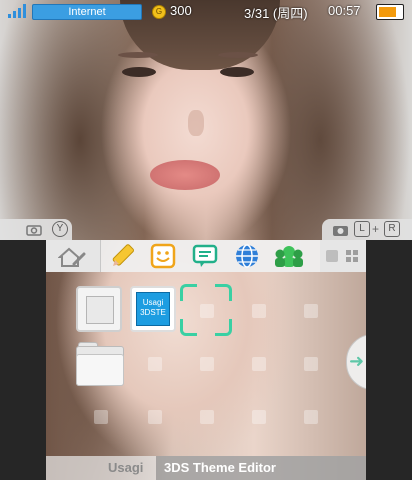 The width and height of the screenshot is (412, 480). Describe the element at coordinates (344, 10) in the screenshot. I see `clock-label: 00:57` at that location.